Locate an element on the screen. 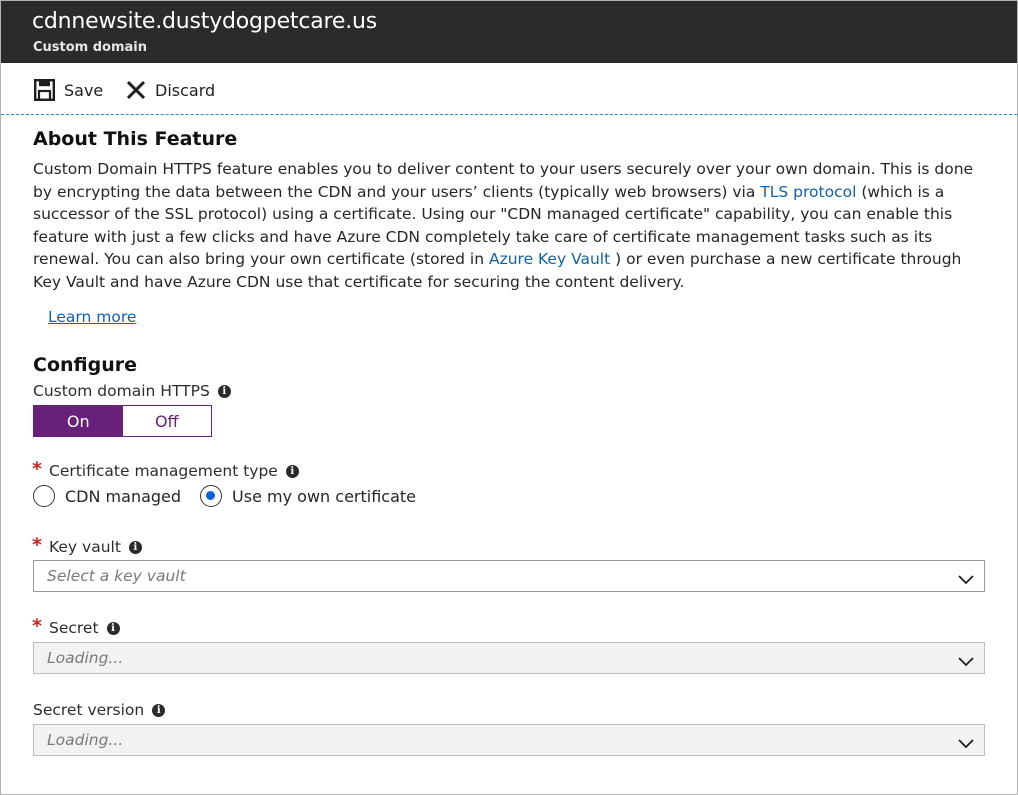 Image resolution: width=1018 pixels, height=795 pixels. azure-key-vault-link: Azure Key Vault is located at coordinates (549, 259).